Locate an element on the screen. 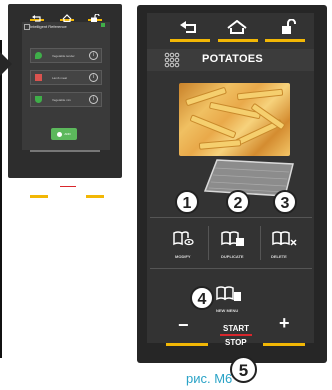 The width and height of the screenshot is (332, 390). transition-arrow-icon is located at coordinates (6, 64).